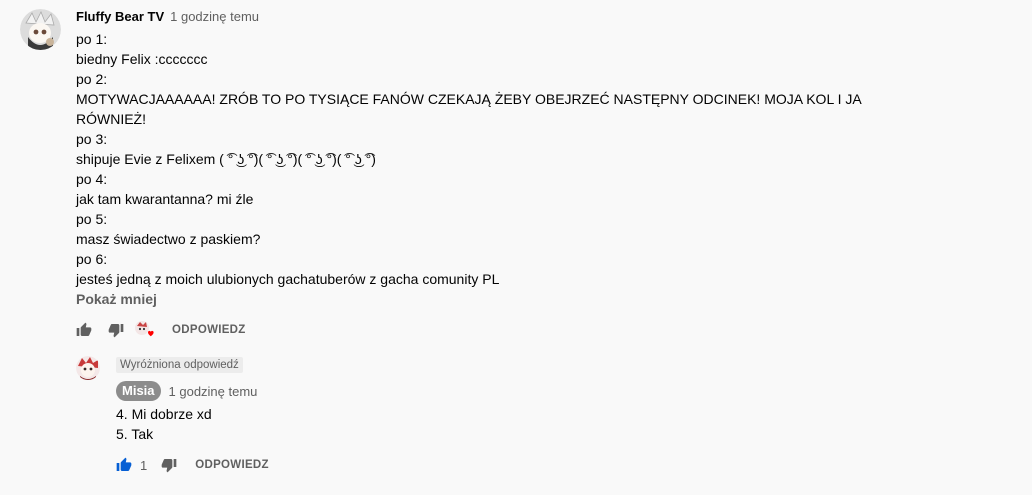 The height and width of the screenshot is (495, 1032). Describe the element at coordinates (138, 391) in the screenshot. I see `reply-author-name: Misia` at that location.